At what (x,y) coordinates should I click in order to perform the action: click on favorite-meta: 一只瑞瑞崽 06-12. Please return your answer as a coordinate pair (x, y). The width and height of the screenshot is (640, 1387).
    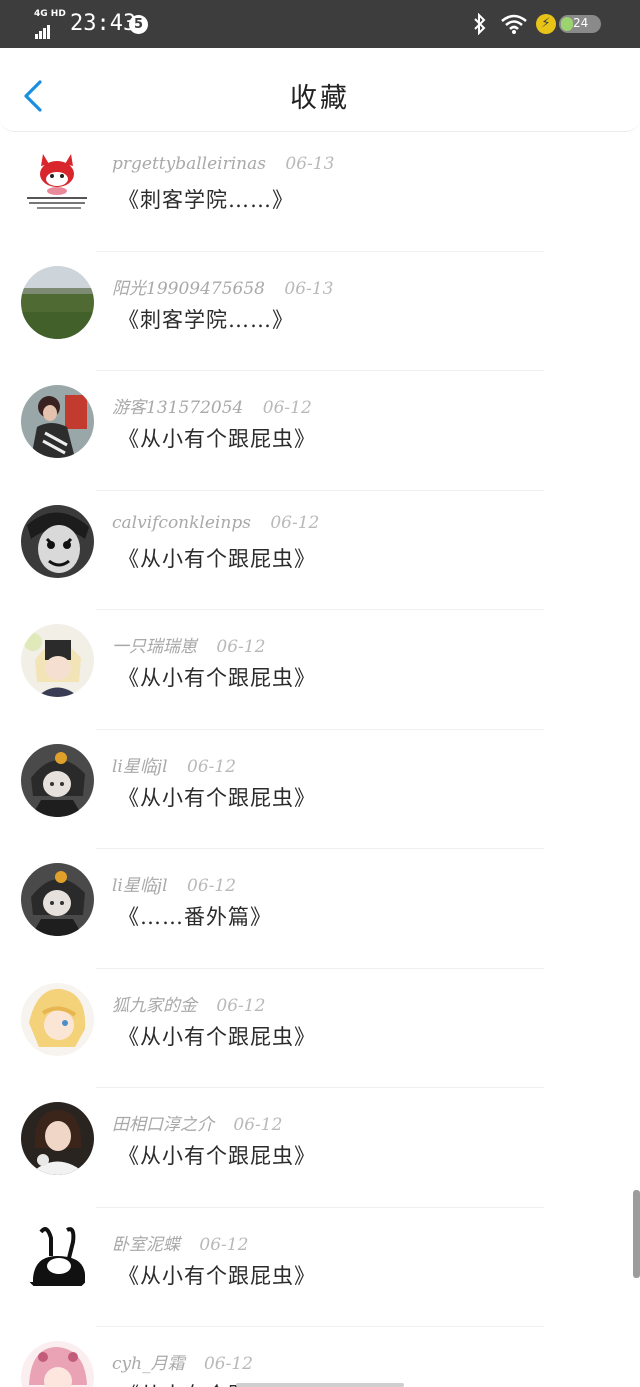
    Looking at the image, I should click on (188, 644).